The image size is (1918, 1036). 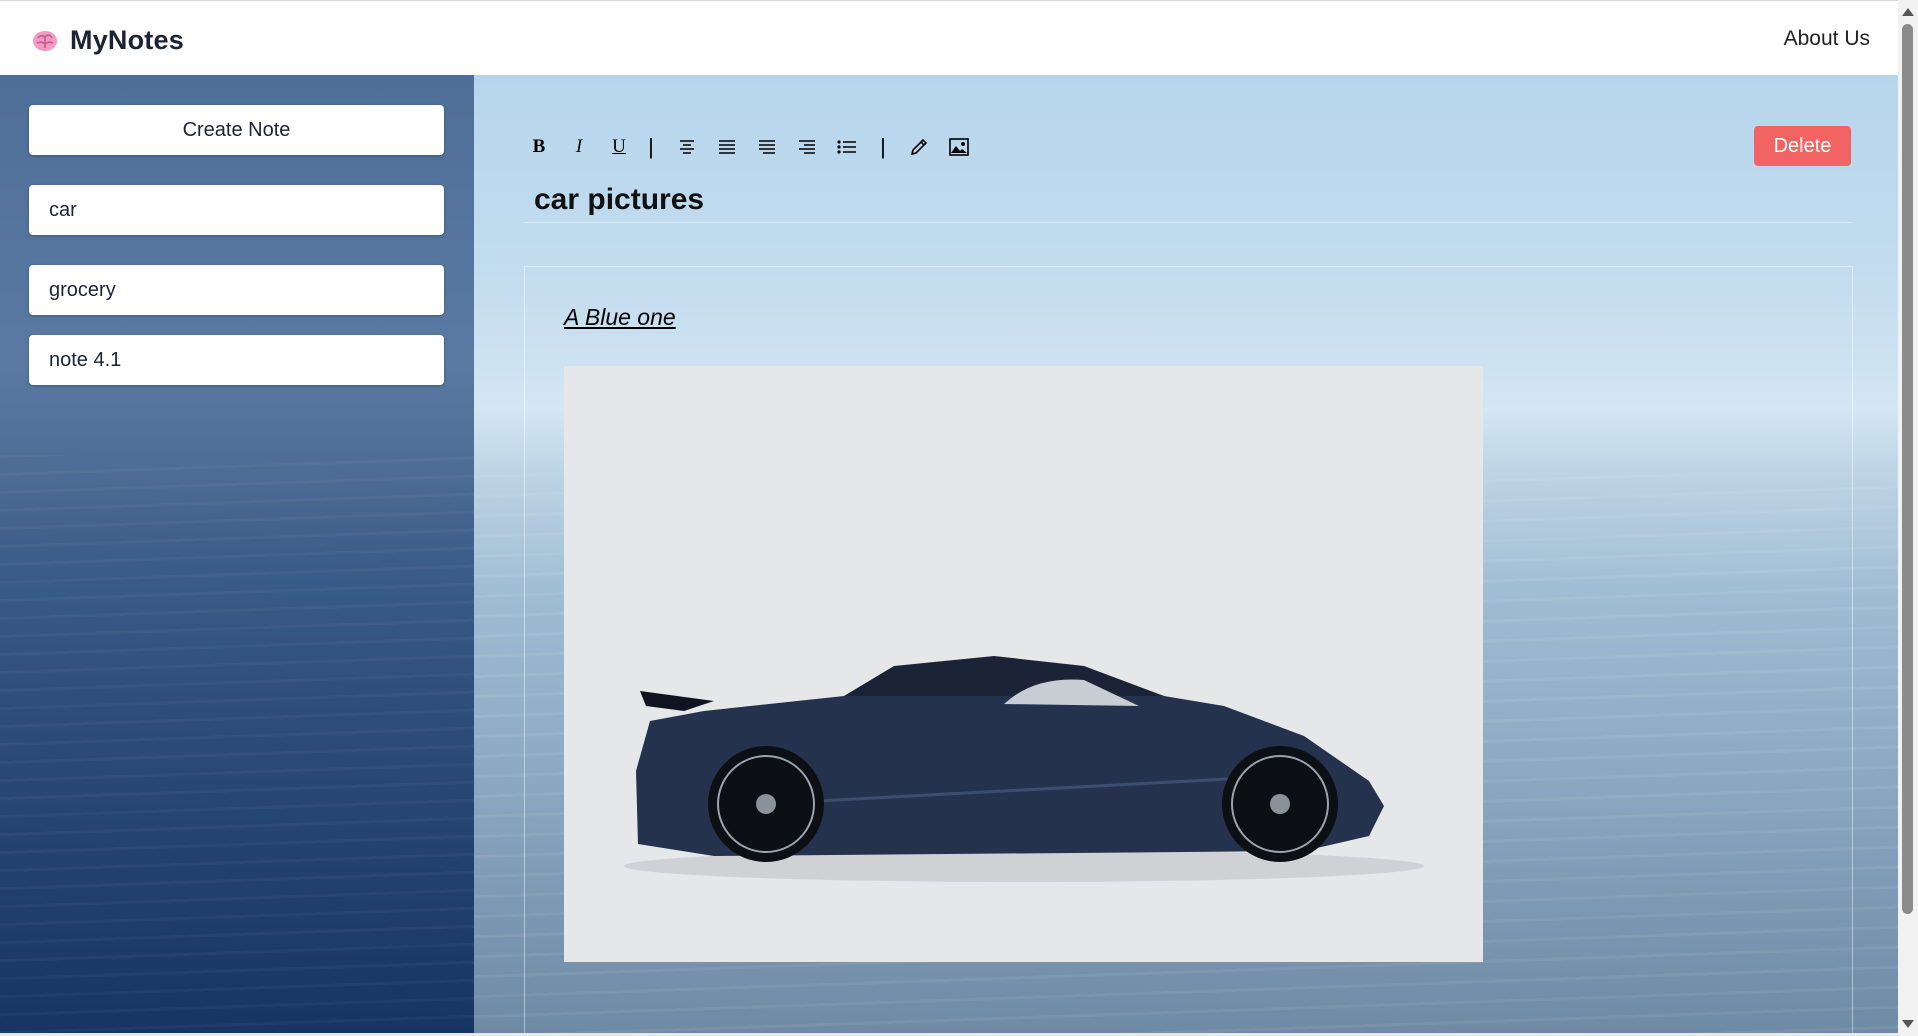 I want to click on formatting-toolbar: B I U | |, so click(x=754, y=147).